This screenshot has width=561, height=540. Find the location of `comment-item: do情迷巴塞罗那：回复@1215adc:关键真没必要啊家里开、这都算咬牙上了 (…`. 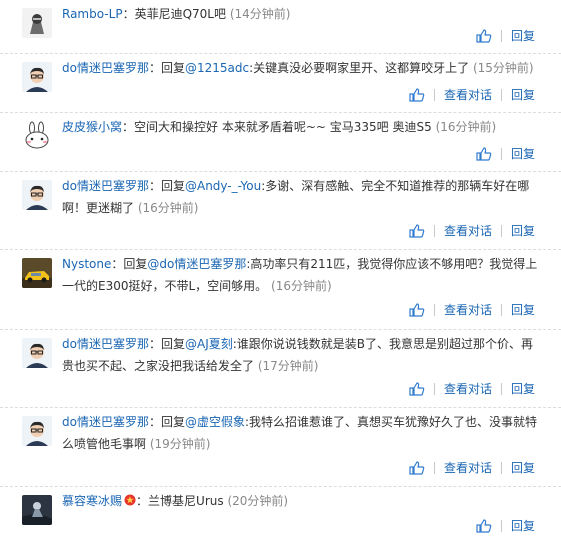

comment-item: do情迷巴塞罗那：回复@1215adc:关键真没必要啊家里开、这都算咬牙上了 (… is located at coordinates (280, 83).